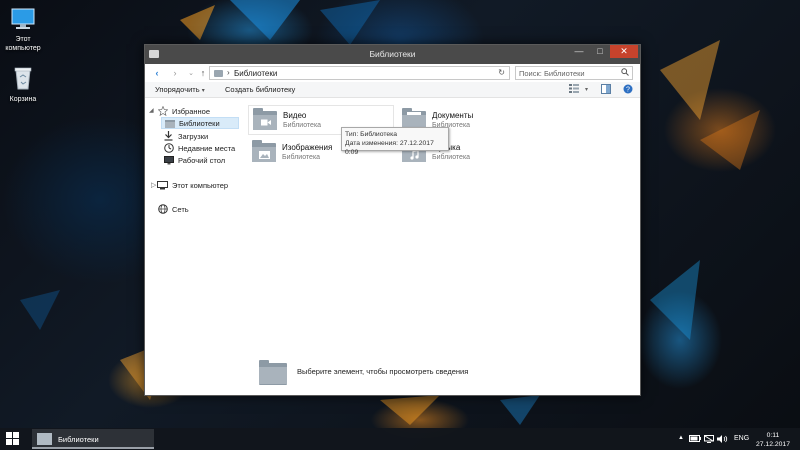 The image size is (800, 450). I want to click on desktop-icon-recycle-bin: Корзина, so click(23, 85).